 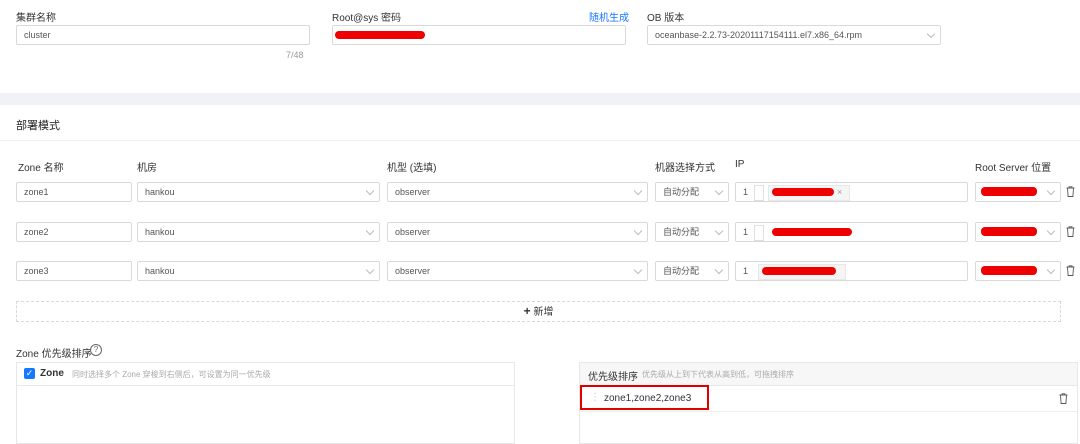 What do you see at coordinates (265, 403) in the screenshot?
I see `zone-source-panel: ✓ Zone 同时选择多个 Zone 穿梭到右侧后，可设置为同一优先级` at bounding box center [265, 403].